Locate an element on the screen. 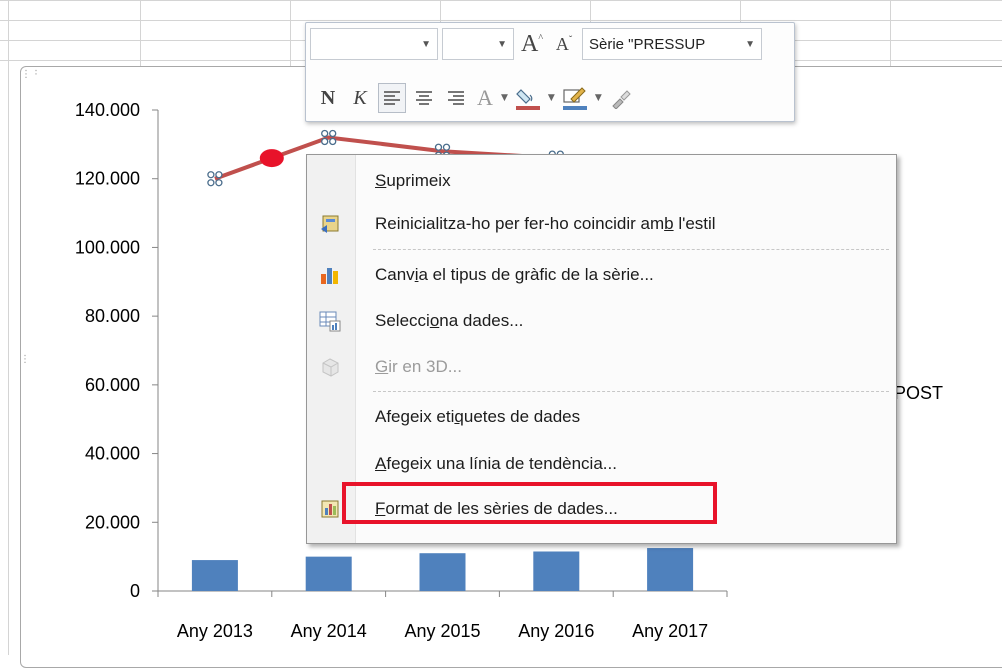 The width and height of the screenshot is (1002, 668). menu-item-delete: Suprimeix is located at coordinates (601, 181).